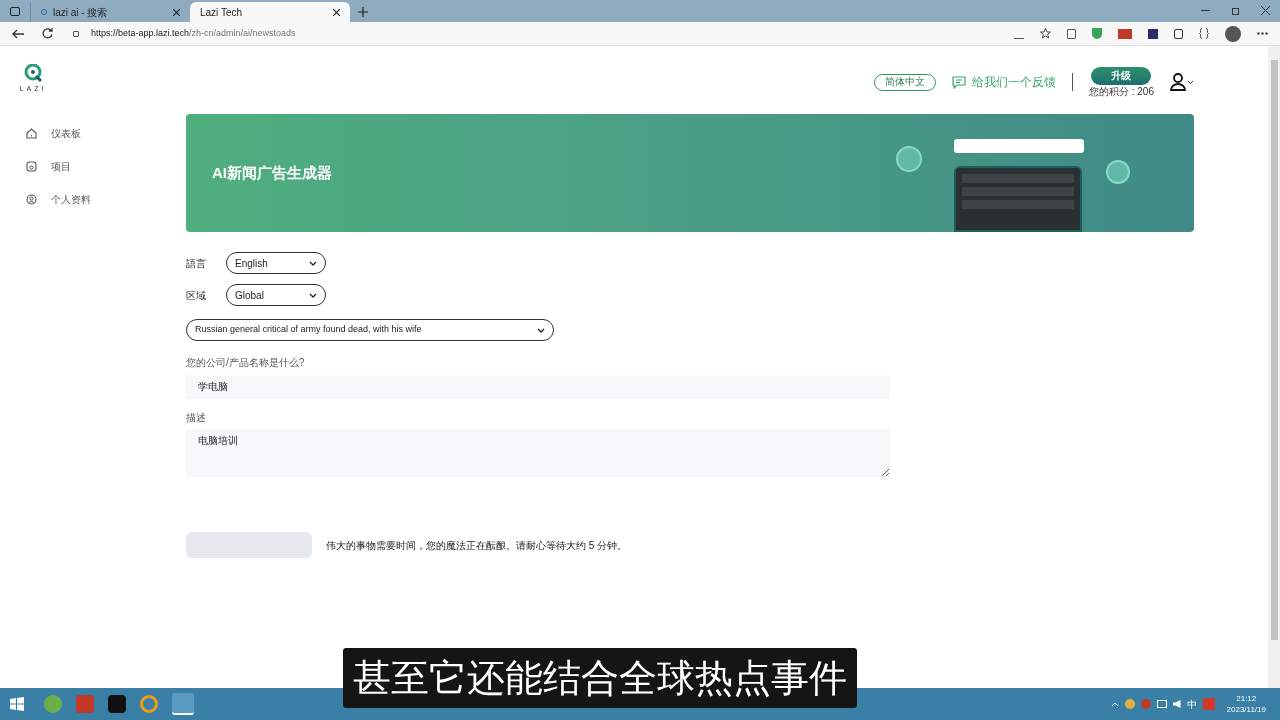  What do you see at coordinates (196, 263) in the screenshot?
I see `language-label: 語言` at bounding box center [196, 263].